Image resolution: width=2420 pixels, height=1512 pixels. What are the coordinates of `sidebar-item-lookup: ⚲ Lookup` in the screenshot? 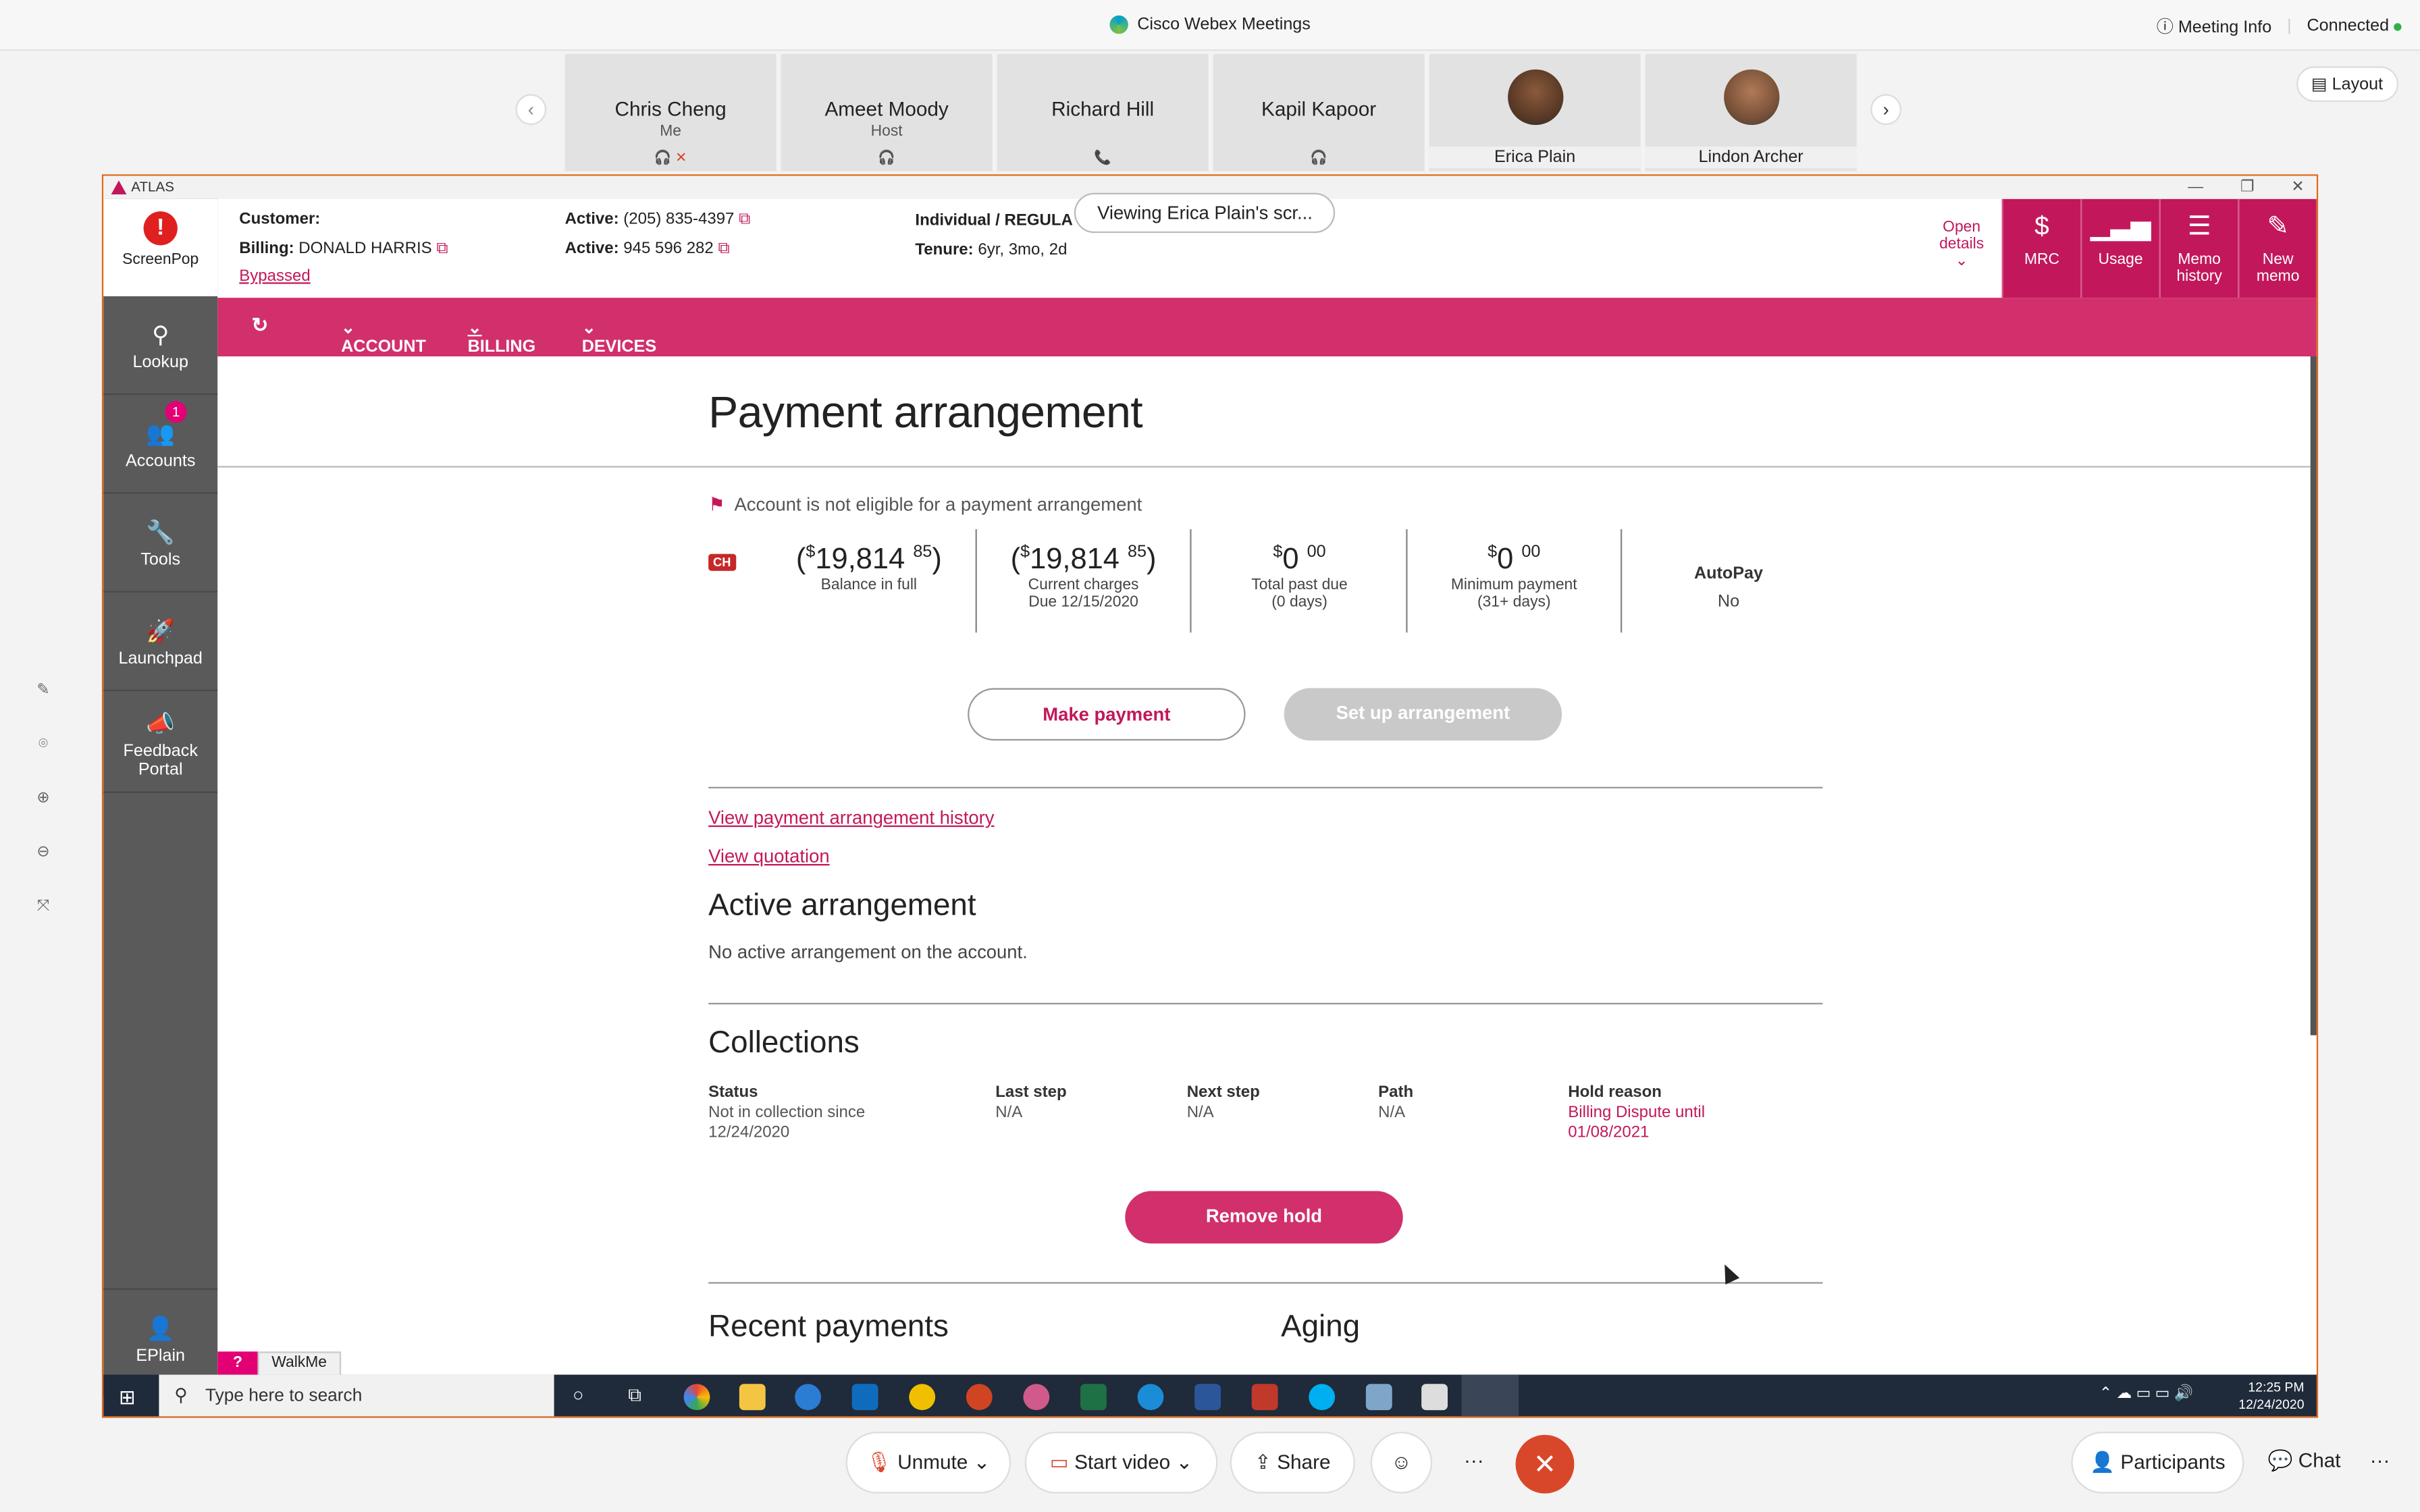 It's located at (160, 346).